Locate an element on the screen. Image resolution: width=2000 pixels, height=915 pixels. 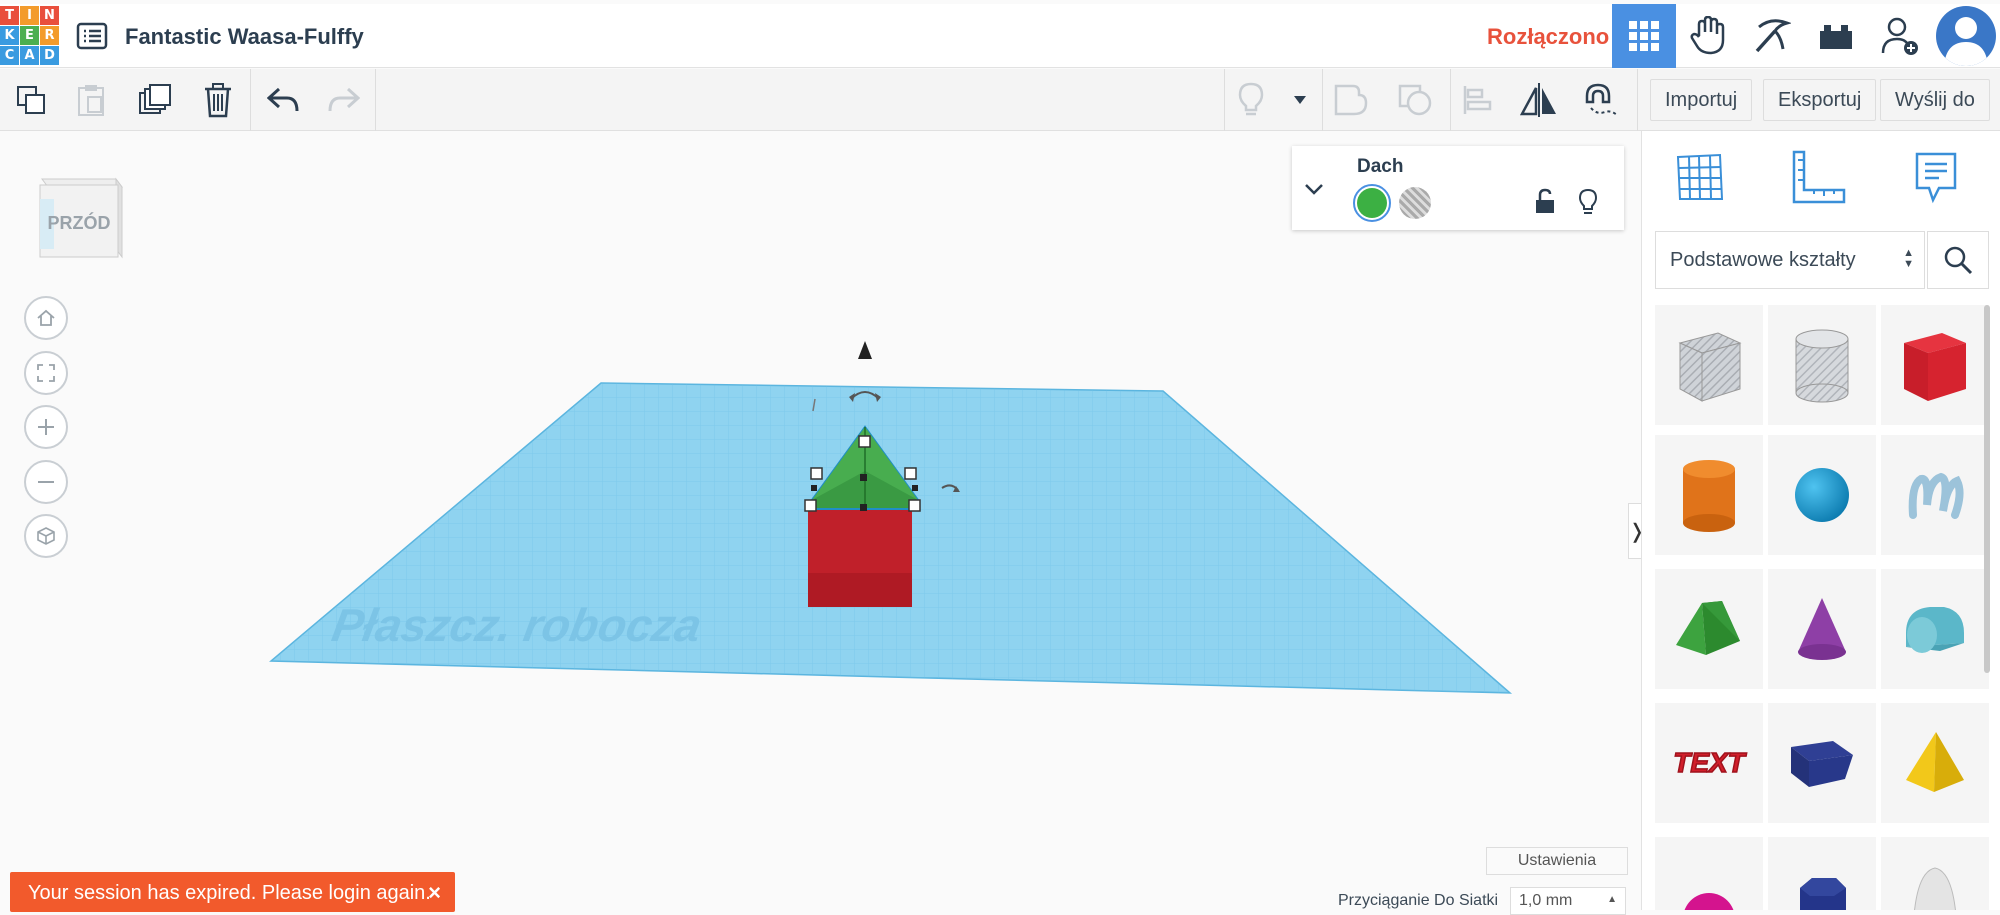
cone-shape is located at coordinates (1822, 629).